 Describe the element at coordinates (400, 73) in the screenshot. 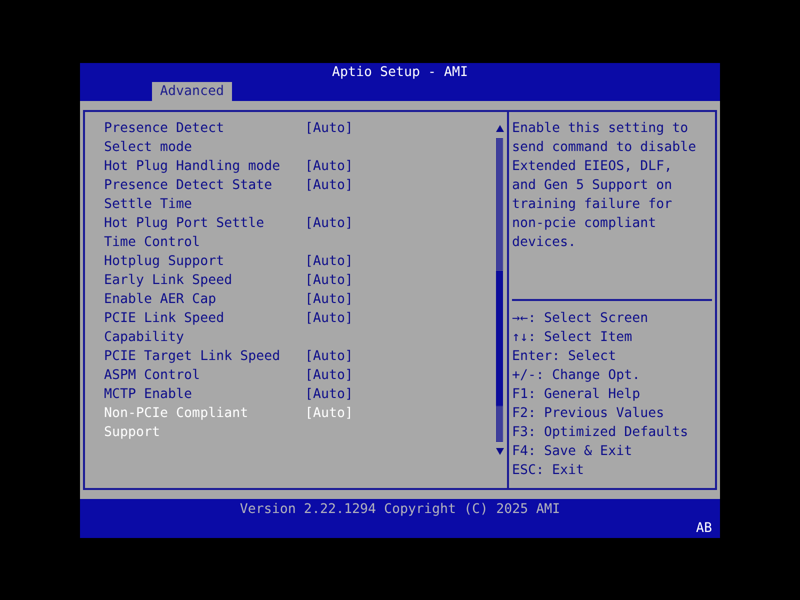

I see `window-title: Aptio Setup - AMI` at that location.